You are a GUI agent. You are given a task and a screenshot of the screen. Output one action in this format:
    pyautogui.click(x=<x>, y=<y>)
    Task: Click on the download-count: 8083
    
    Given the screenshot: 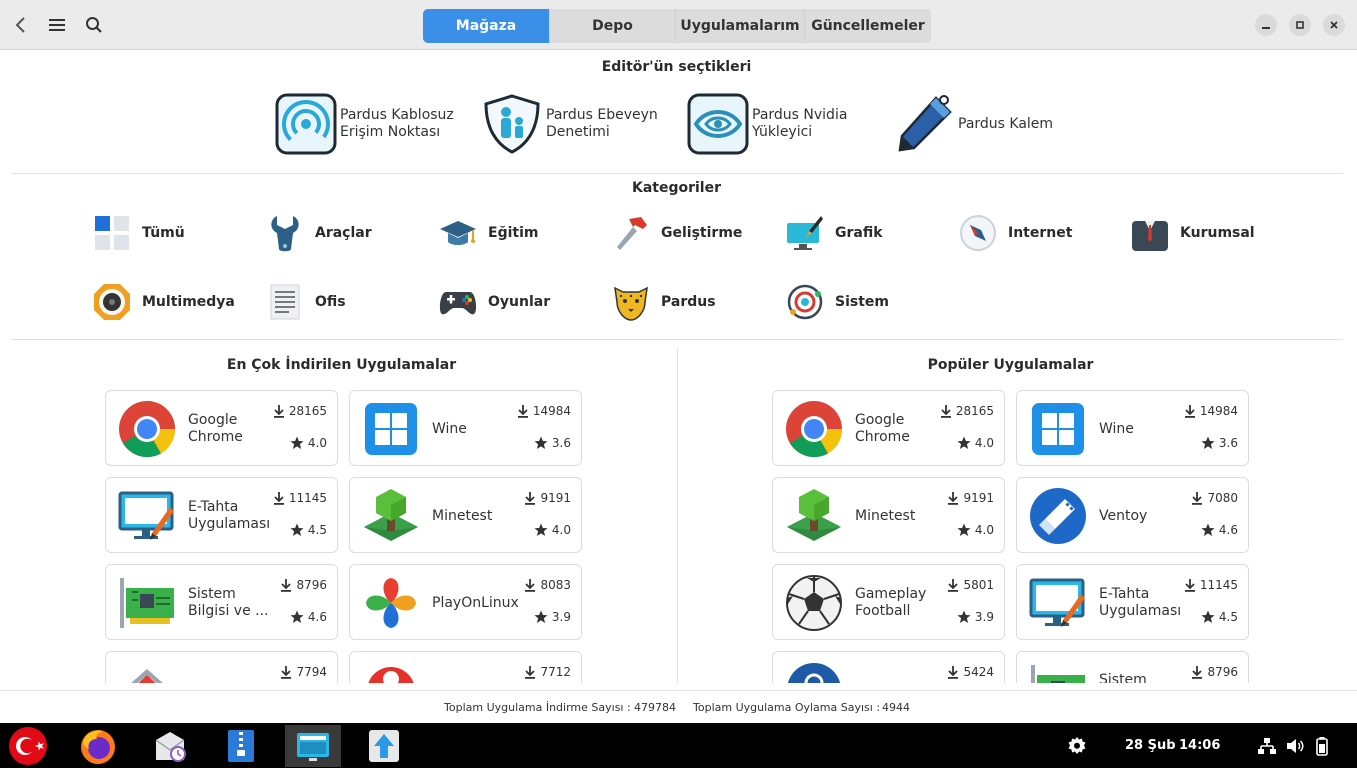 What is the action you would take?
    pyautogui.click(x=547, y=585)
    